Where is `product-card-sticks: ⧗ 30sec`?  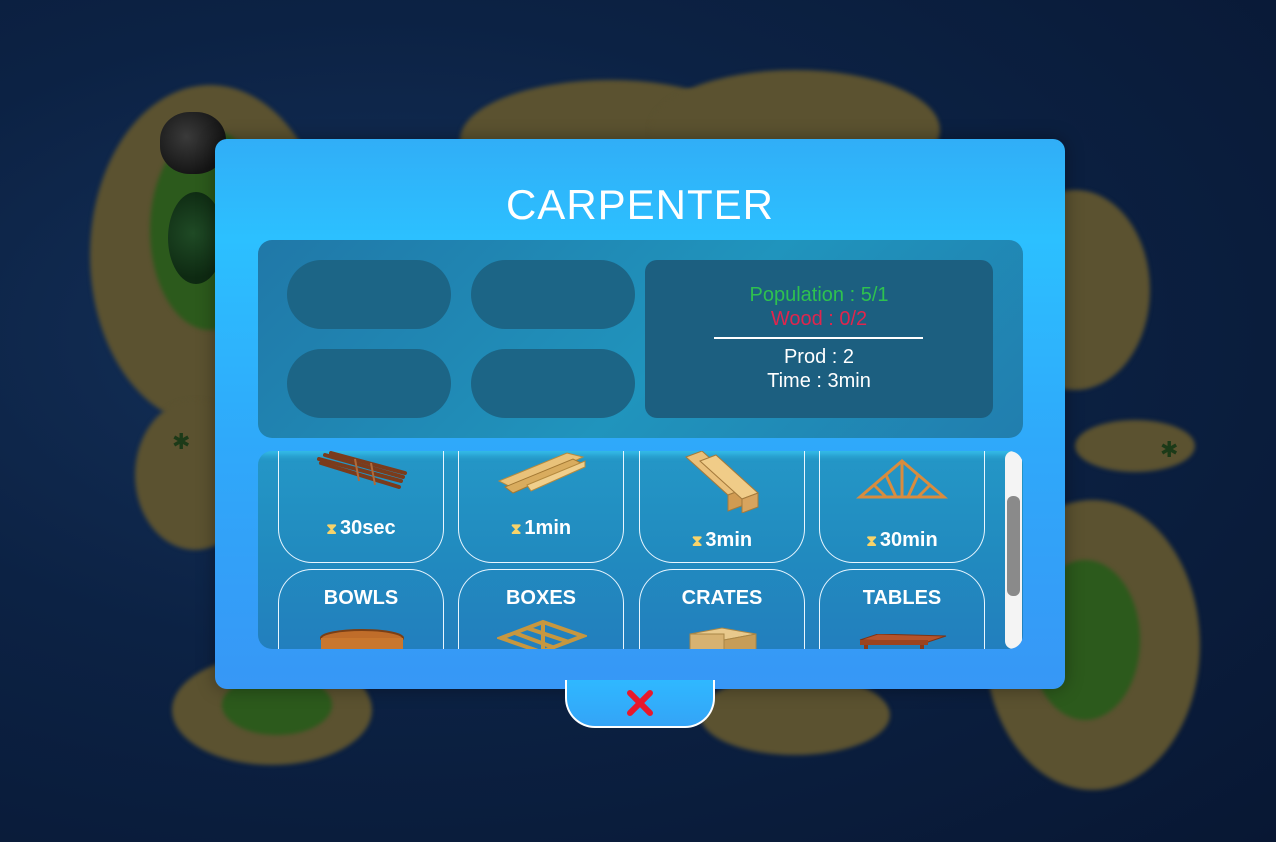
product-card-sticks: ⧗ 30sec is located at coordinates (361, 507).